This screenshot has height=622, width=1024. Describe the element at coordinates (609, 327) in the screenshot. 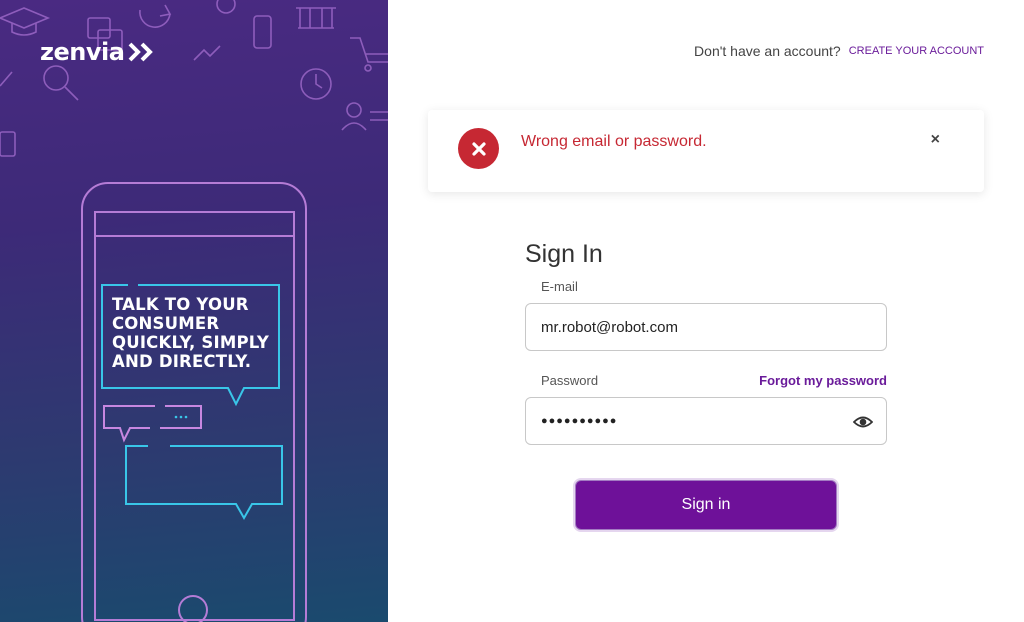

I see `email-value: mr.robot@robot.com` at that location.